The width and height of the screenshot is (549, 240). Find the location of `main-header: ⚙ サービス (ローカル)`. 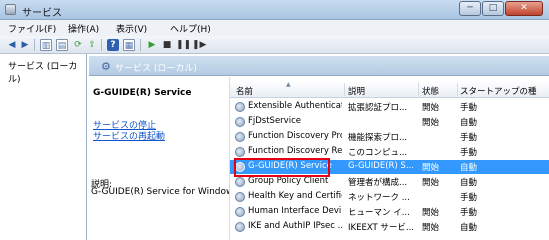

main-header: ⚙ サービス (ローカル) is located at coordinates (319, 66).